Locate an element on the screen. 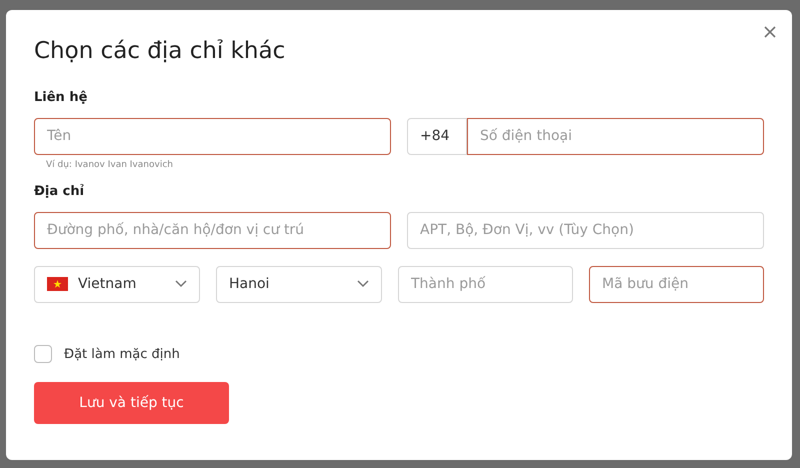 This screenshot has width=800, height=468. phone-field: Số điện thoại is located at coordinates (615, 136).